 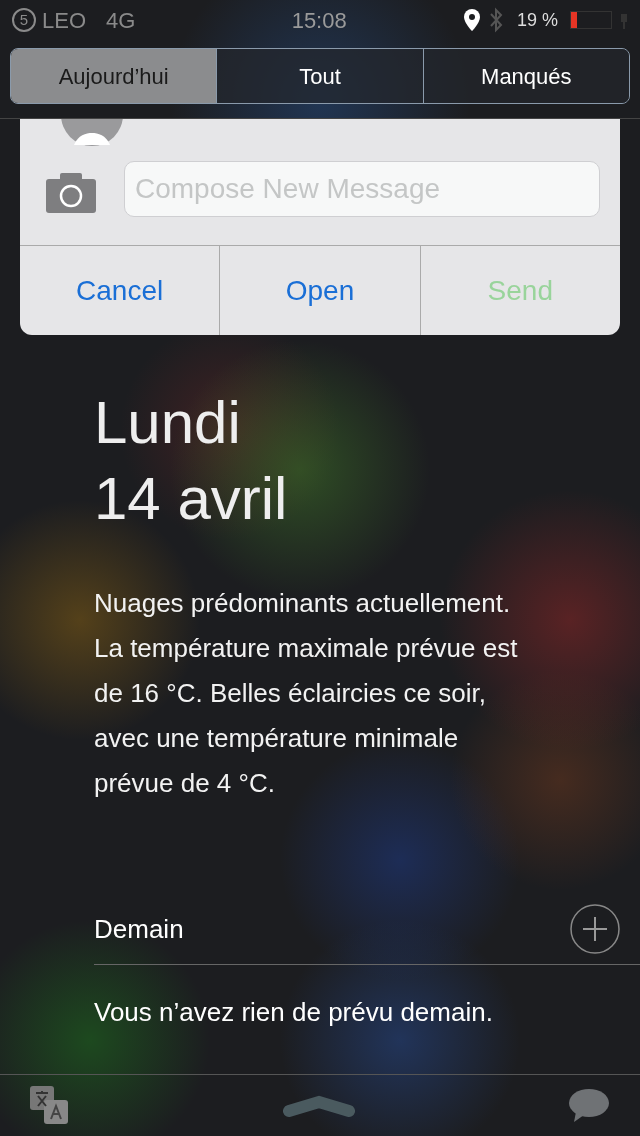 I want to click on camera-icon, so click(x=71, y=193).